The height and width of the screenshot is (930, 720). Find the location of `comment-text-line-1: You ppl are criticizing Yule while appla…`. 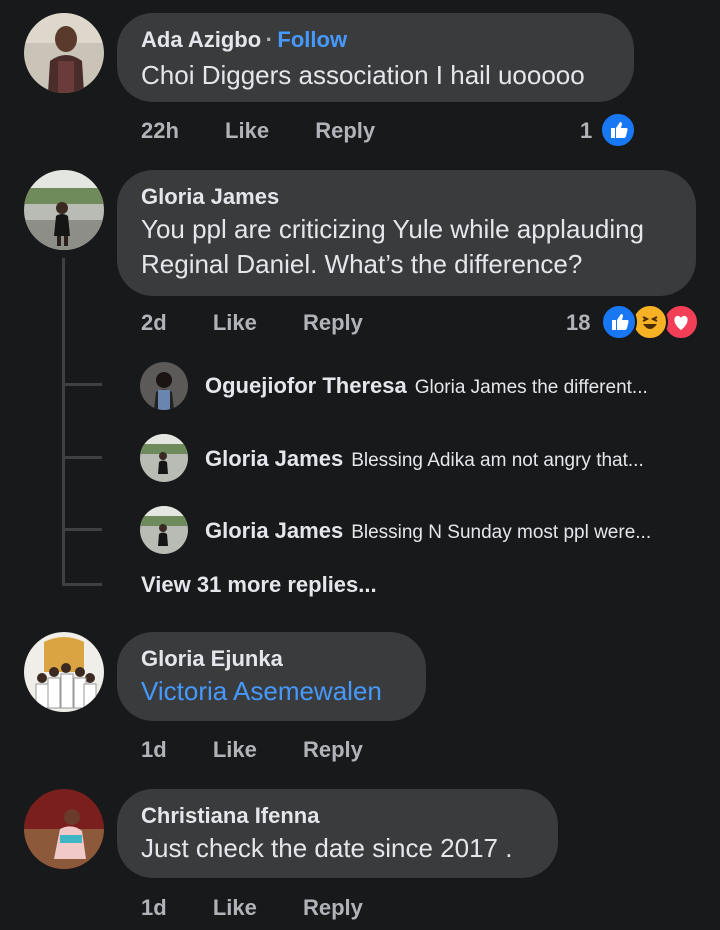

comment-text-line-1: You ppl are criticizing Yule while appla… is located at coordinates (393, 229).